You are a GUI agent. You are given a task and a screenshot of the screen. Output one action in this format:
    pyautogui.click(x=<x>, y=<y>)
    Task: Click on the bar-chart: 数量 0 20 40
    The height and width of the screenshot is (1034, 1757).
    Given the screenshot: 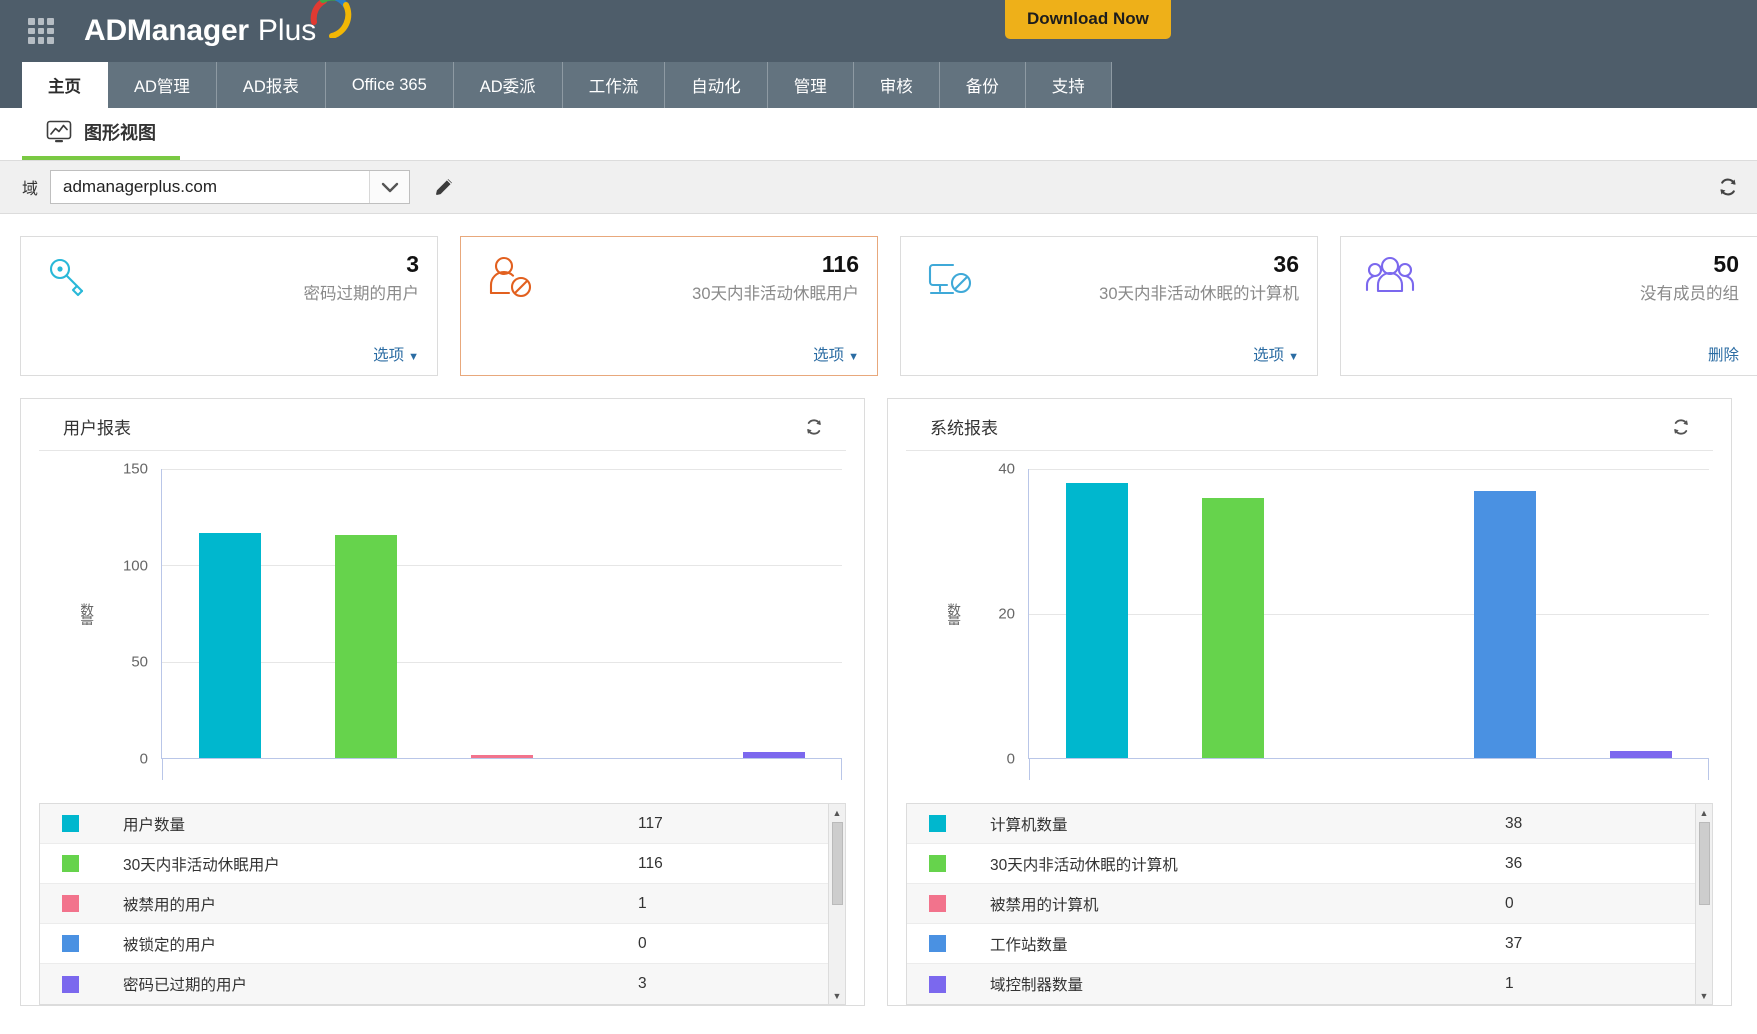 What is the action you would take?
    pyautogui.click(x=1309, y=620)
    